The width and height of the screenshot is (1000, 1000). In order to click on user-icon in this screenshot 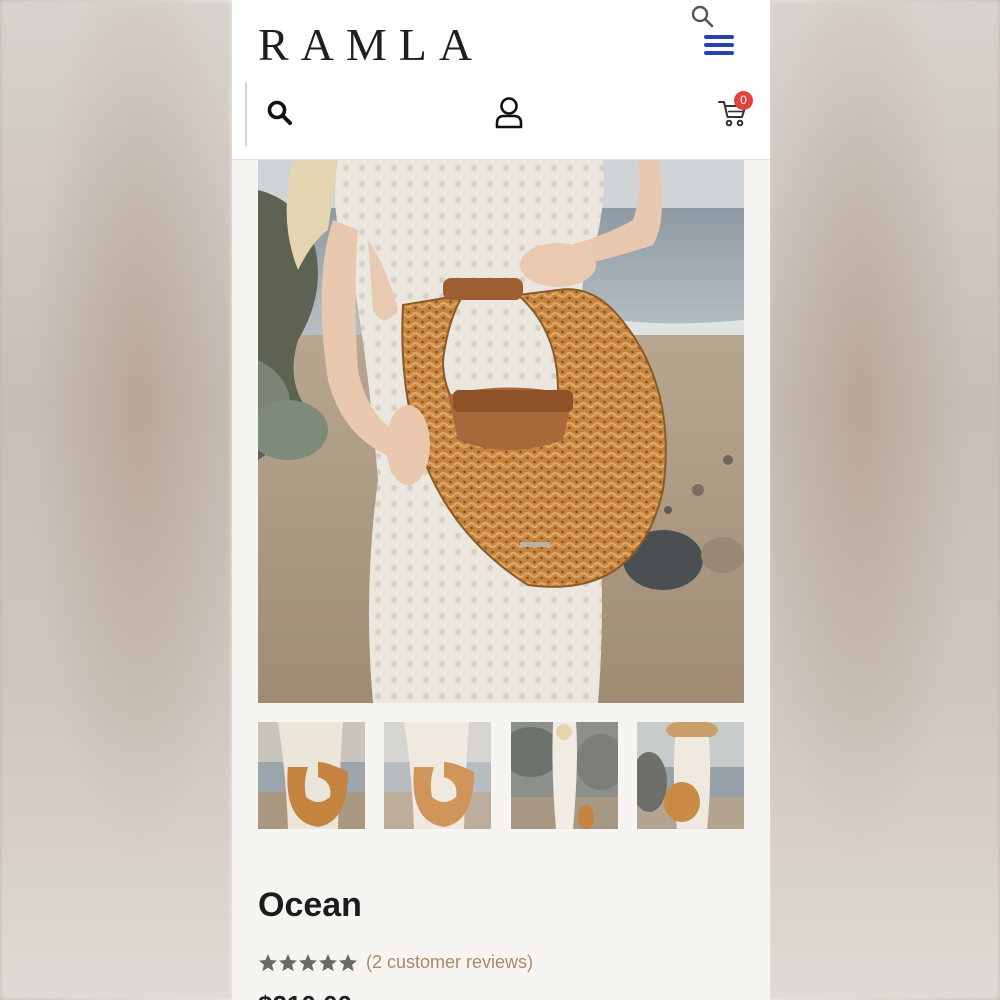, I will do `click(509, 113)`.